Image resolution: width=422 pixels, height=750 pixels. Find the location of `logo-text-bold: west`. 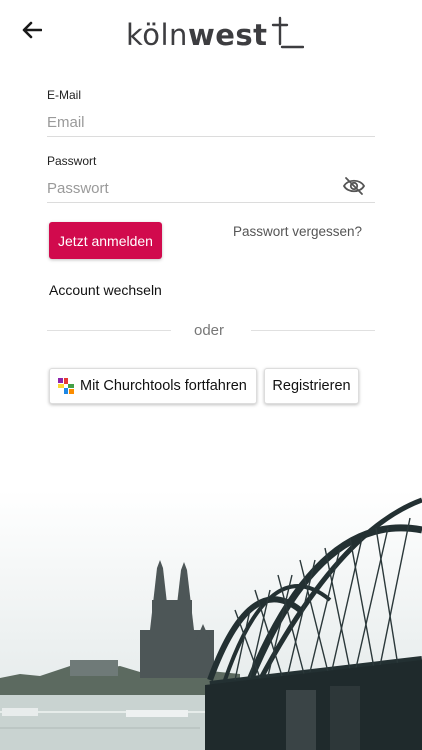

logo-text-bold: west is located at coordinates (227, 35).